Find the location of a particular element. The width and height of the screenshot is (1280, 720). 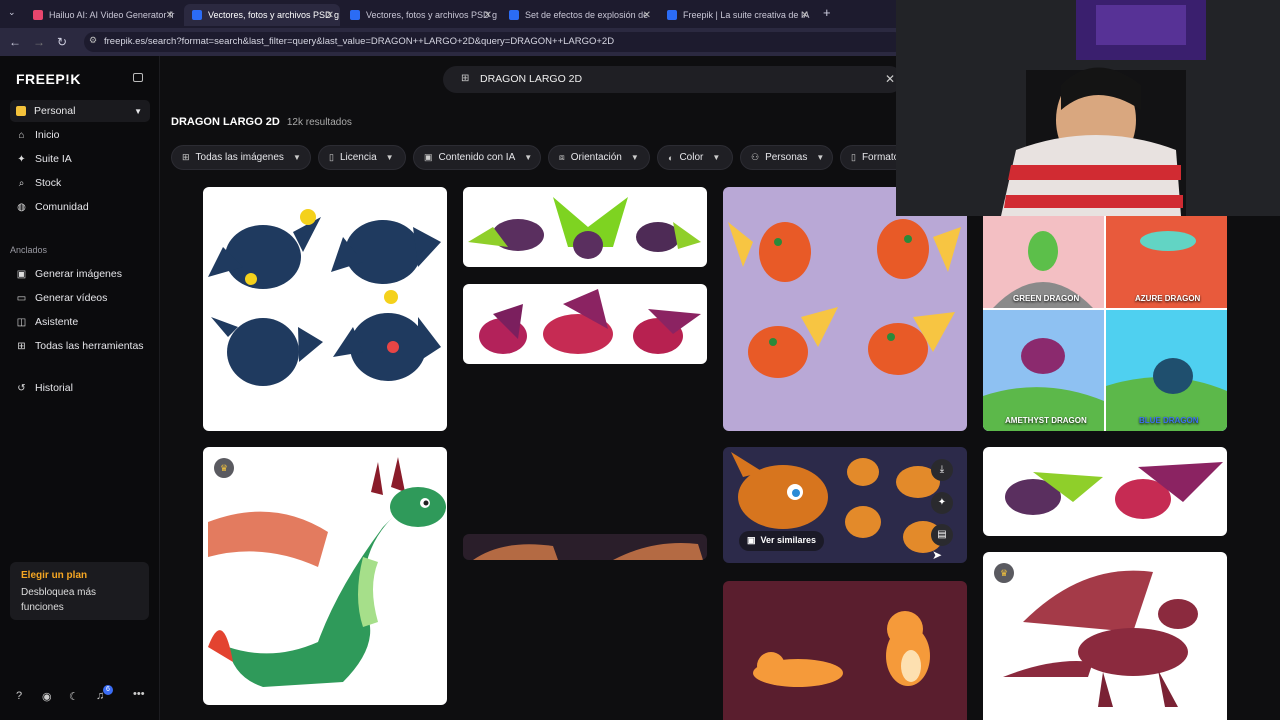

result-card-baby-dragons is located at coordinates (845, 650).